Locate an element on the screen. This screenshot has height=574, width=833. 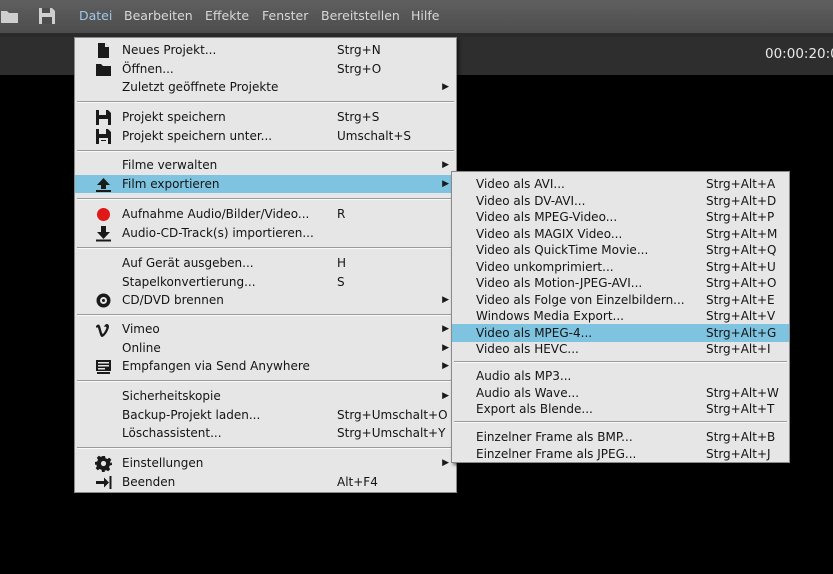
record-icon is located at coordinates (103, 214).